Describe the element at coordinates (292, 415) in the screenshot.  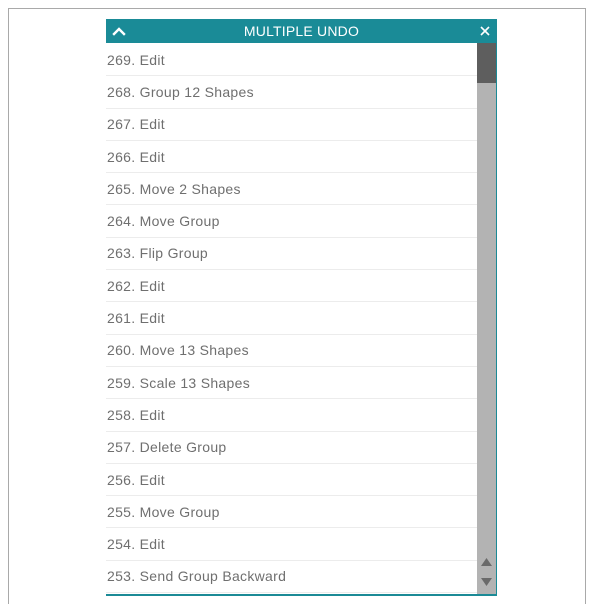
I see `history-item: 258. Edit` at that location.